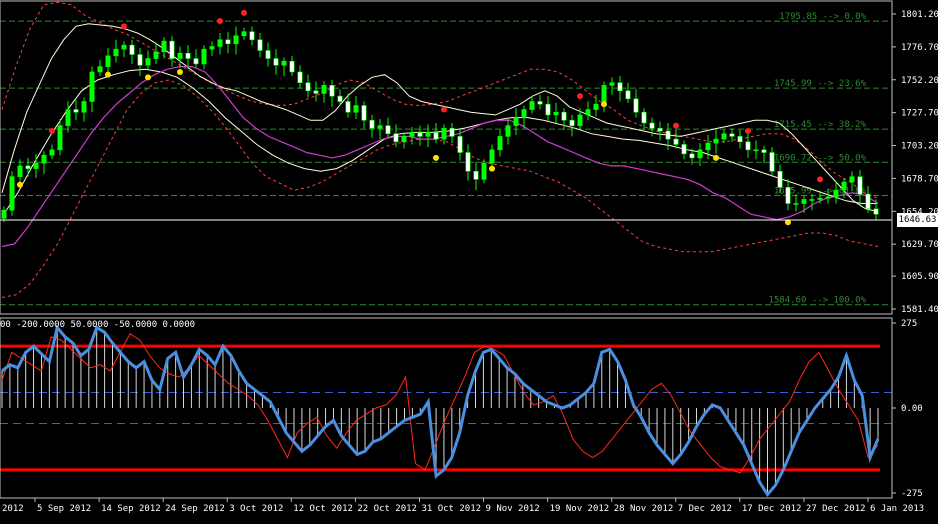 This screenshot has width=938, height=524. What do you see at coordinates (451, 509) in the screenshot?
I see `time-axis-label: 31 Oct 2012` at bounding box center [451, 509].